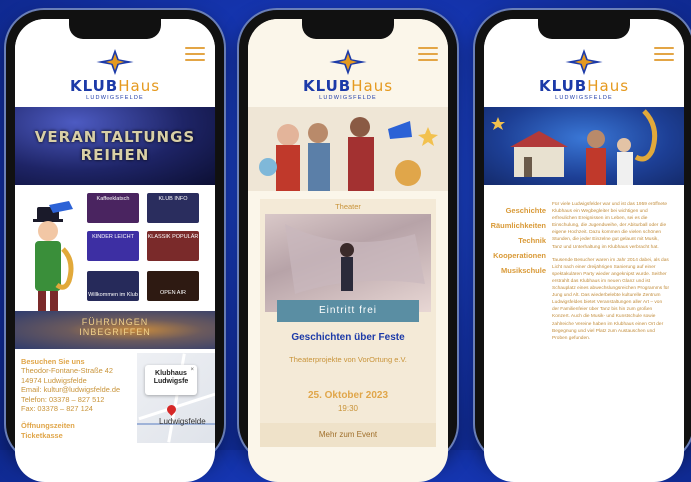 The width and height of the screenshot is (691, 482). What do you see at coordinates (348, 435) in the screenshot?
I see `more-event-button: Mehr zum Event` at bounding box center [348, 435].